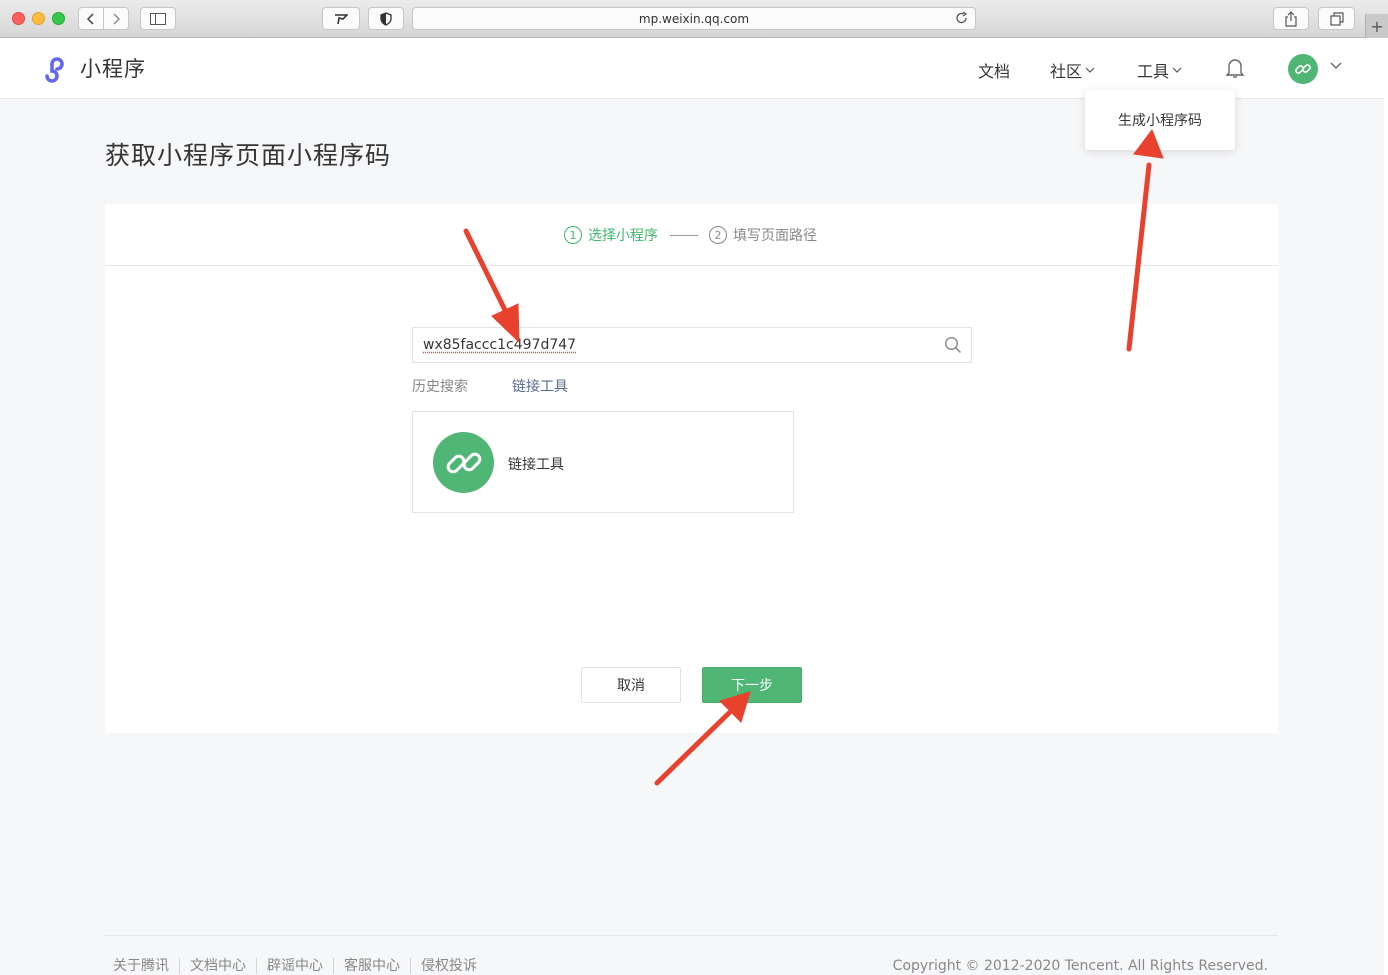  Describe the element at coordinates (1066, 71) in the screenshot. I see `nav-community-label: 社区` at that location.